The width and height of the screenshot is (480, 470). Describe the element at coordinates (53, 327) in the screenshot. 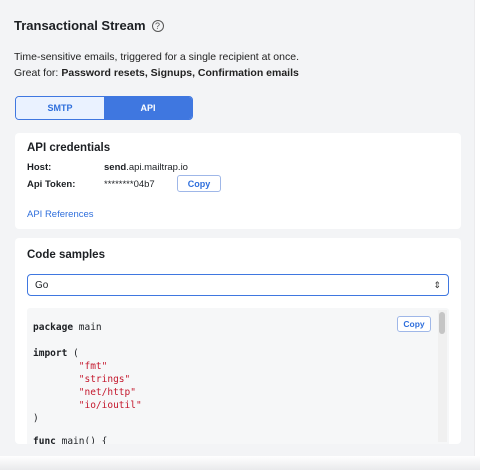

I see `code-keyword: package` at that location.